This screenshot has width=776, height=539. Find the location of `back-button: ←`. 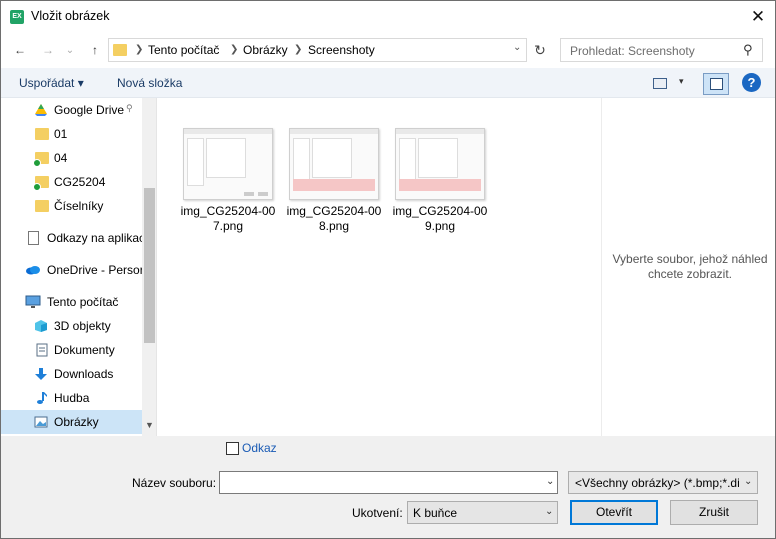

back-button: ← is located at coordinates (20, 50).